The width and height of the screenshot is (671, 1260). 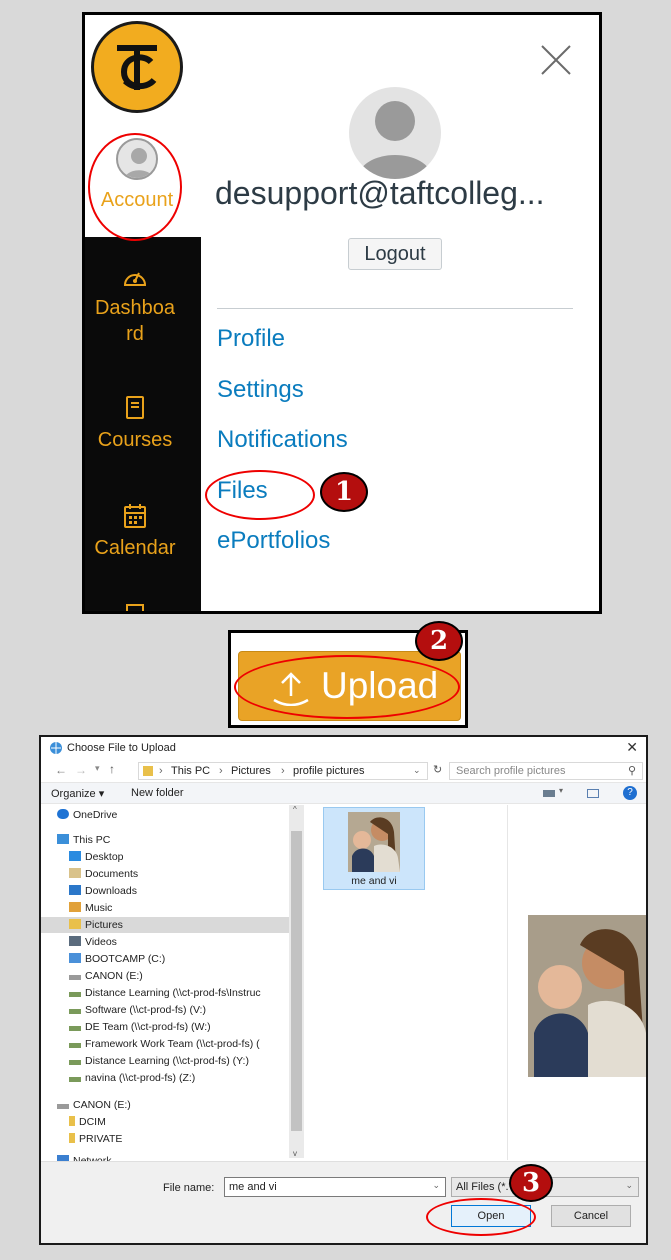 I want to click on calendar-icon, so click(x=135, y=516).